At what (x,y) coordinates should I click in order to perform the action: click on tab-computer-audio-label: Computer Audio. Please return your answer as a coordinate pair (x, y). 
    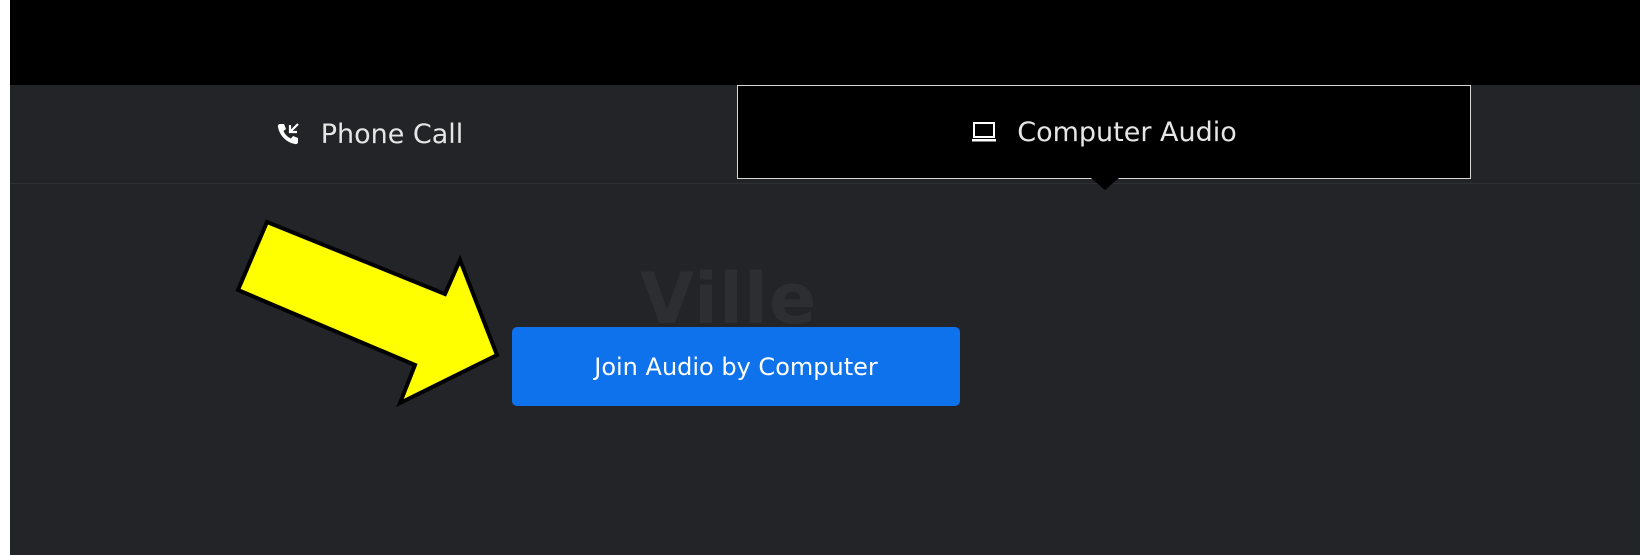
    Looking at the image, I should click on (1127, 132).